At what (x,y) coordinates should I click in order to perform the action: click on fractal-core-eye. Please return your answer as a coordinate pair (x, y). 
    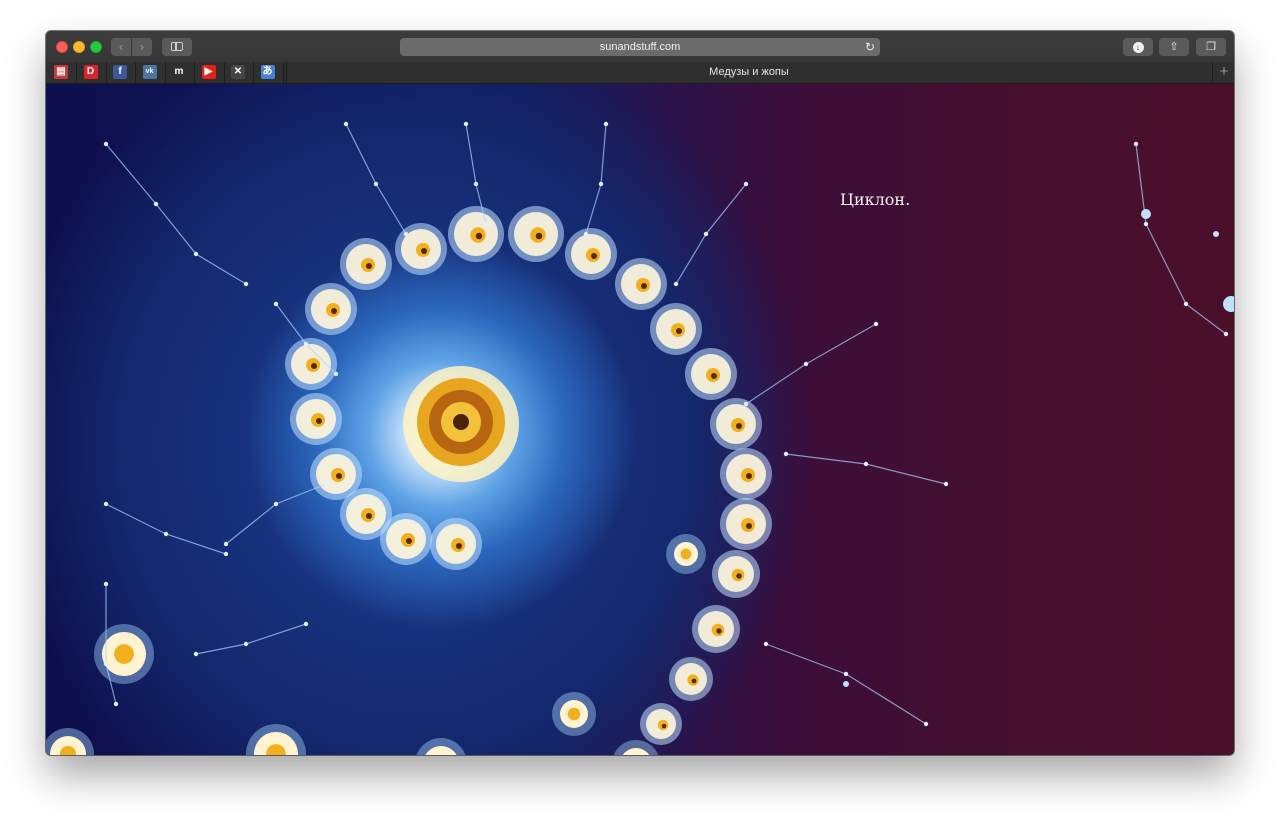
    Looking at the image, I should click on (461, 422).